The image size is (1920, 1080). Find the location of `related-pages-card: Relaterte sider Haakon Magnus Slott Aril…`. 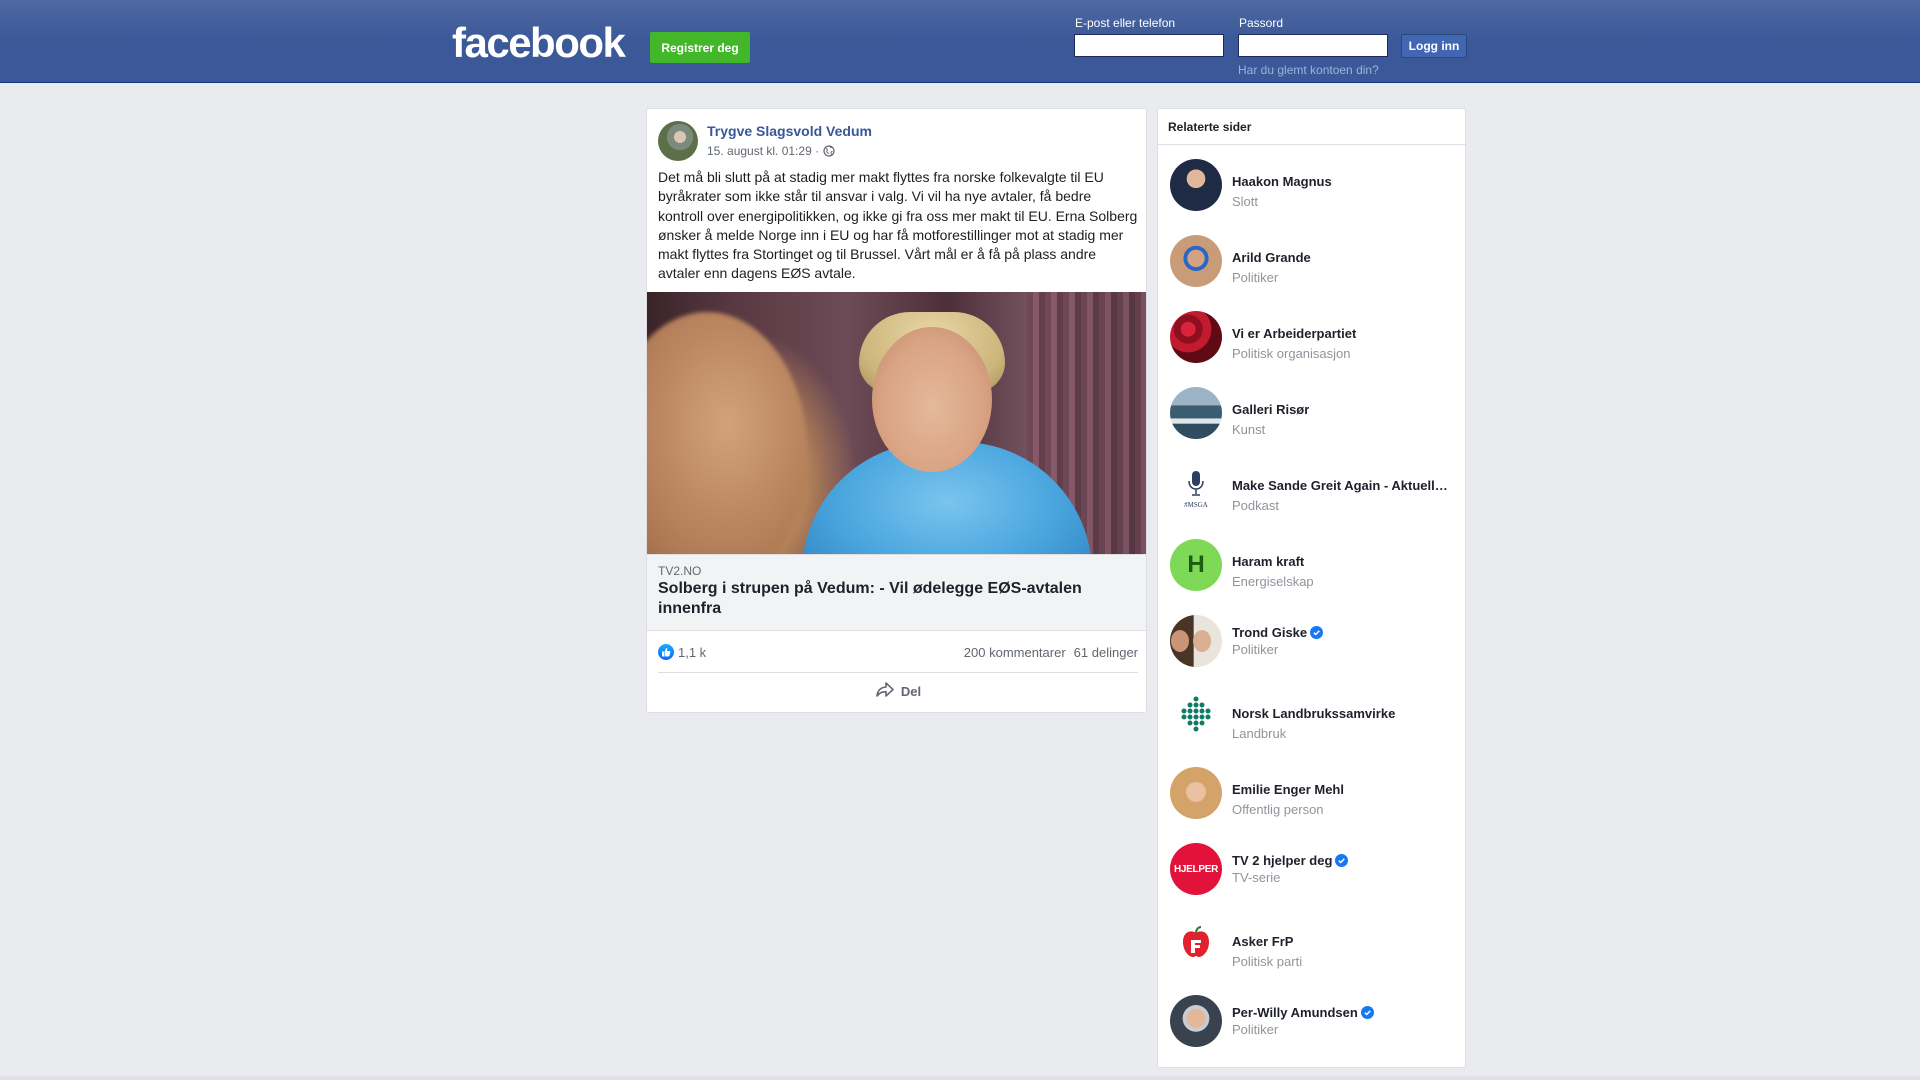

related-pages-card: Relaterte sider Haakon Magnus Slott Aril… is located at coordinates (1311, 588).